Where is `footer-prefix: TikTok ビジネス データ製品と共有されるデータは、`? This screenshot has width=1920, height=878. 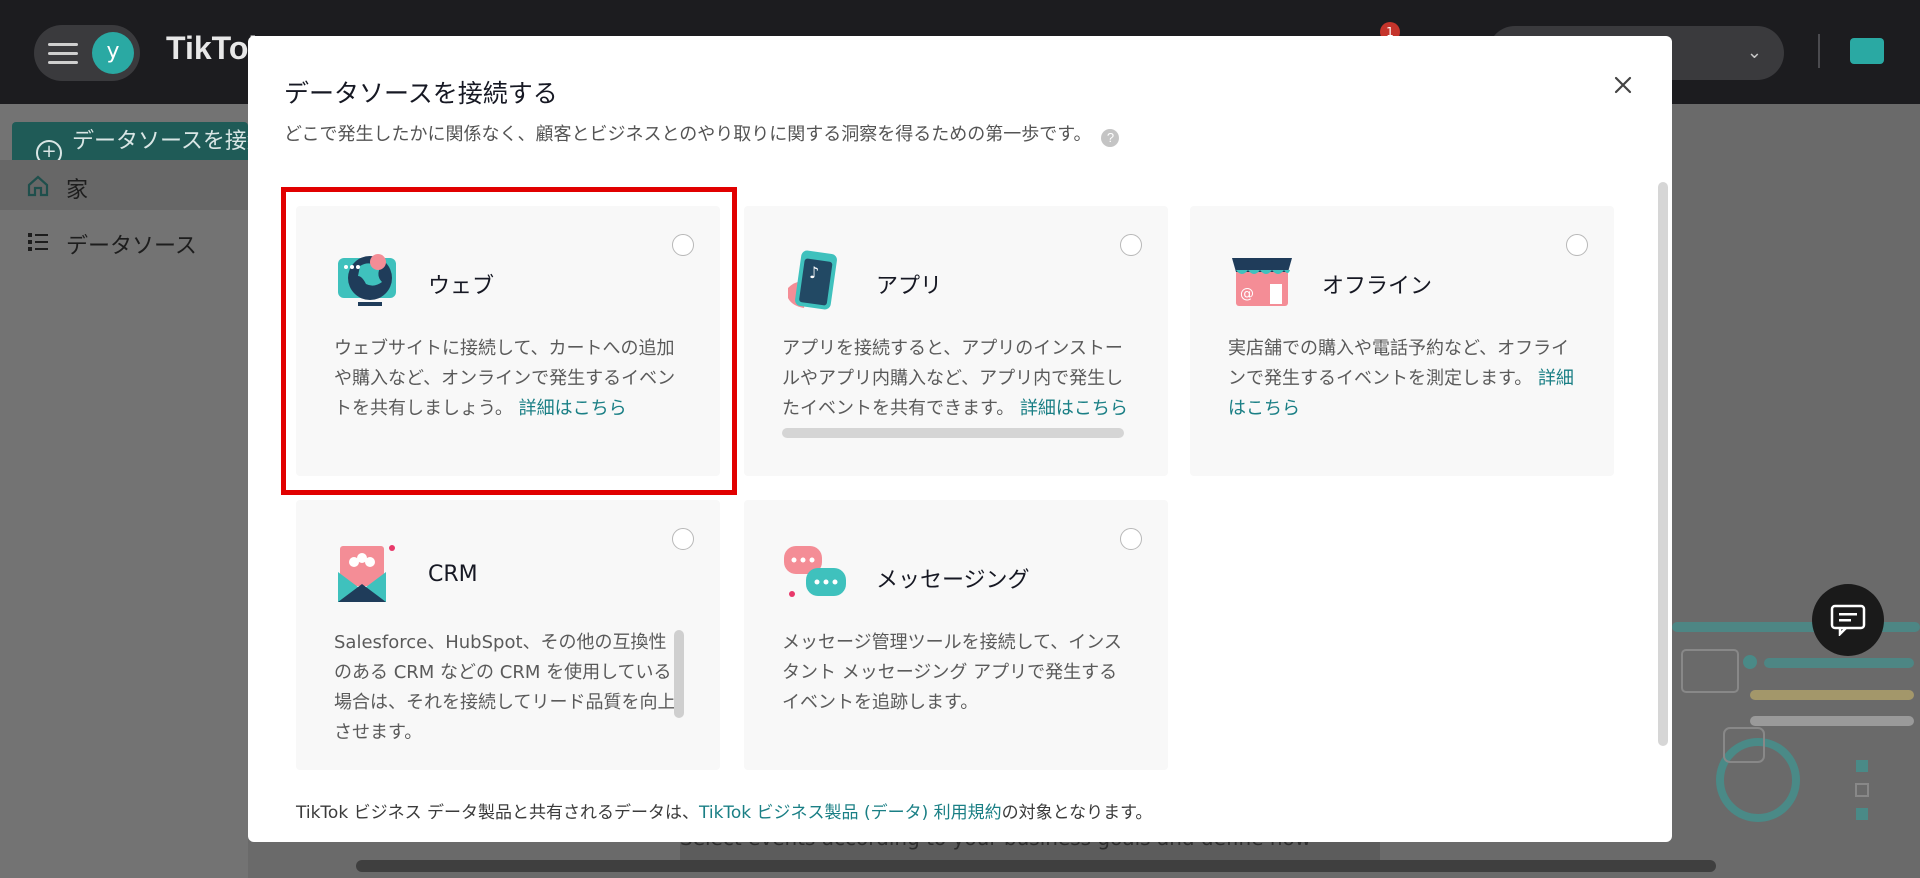 footer-prefix: TikTok ビジネス データ製品と共有されるデータは、 is located at coordinates (497, 813).